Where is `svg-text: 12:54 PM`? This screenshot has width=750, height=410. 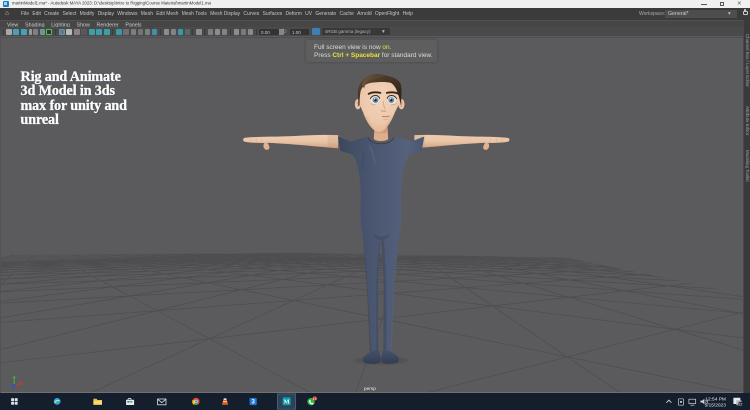
svg-text: 12:54 PM is located at coordinates (715, 399).